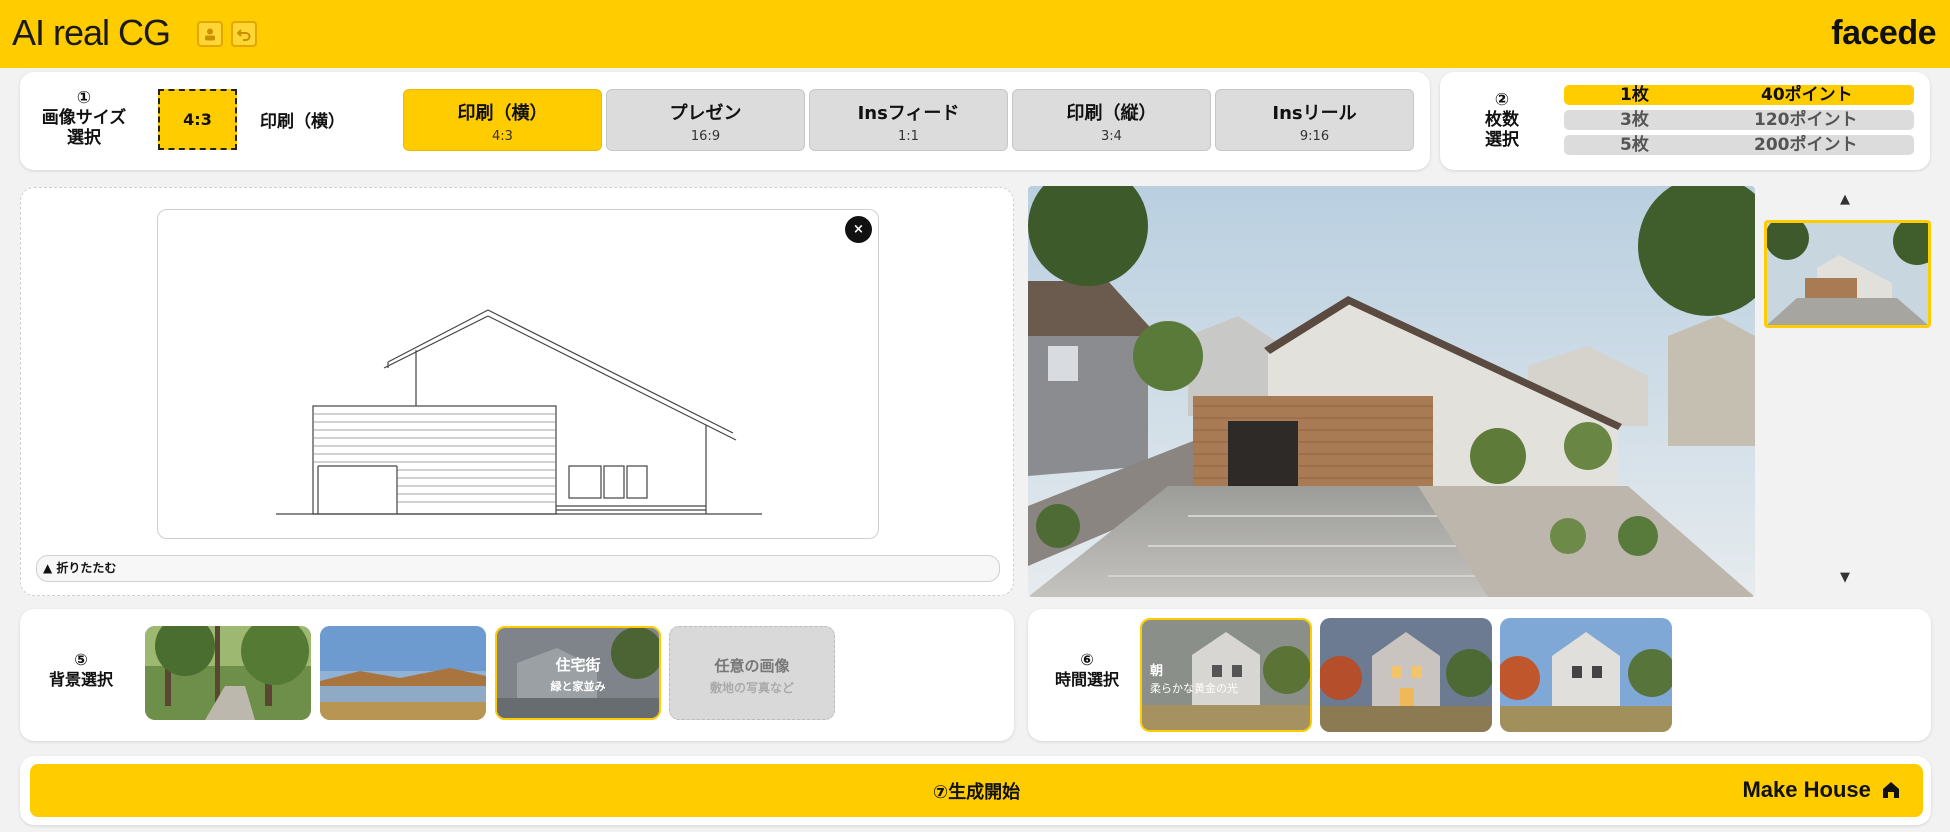 This screenshot has height=832, width=1950. I want to click on make-house-label: Make House, so click(1821, 791).